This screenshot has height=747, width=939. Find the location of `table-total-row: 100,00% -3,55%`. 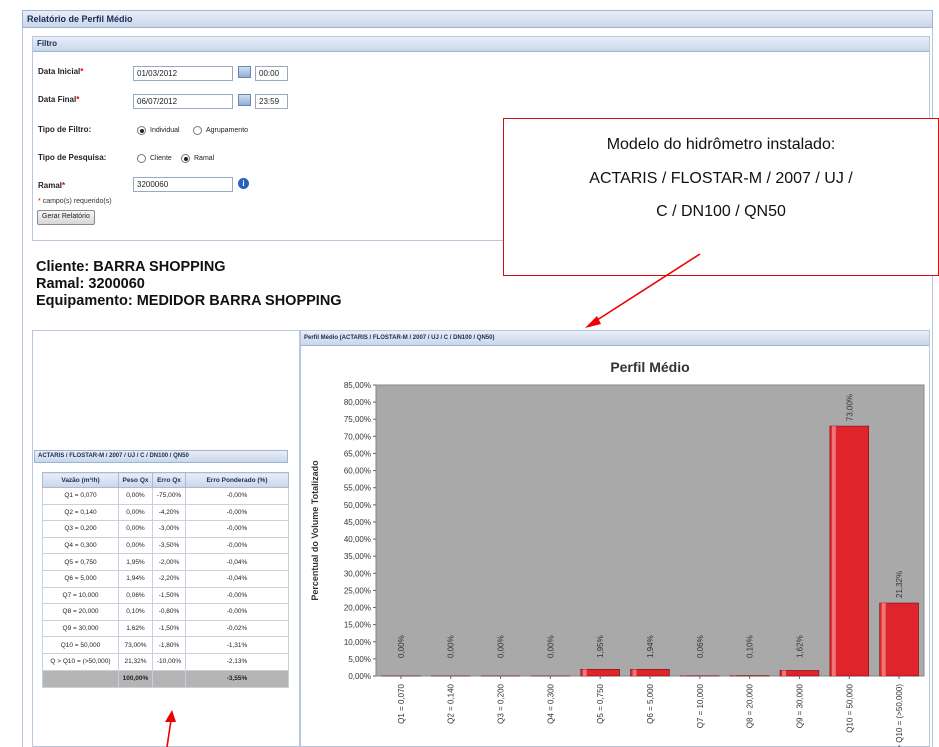

table-total-row: 100,00% -3,55% is located at coordinates (165, 678).